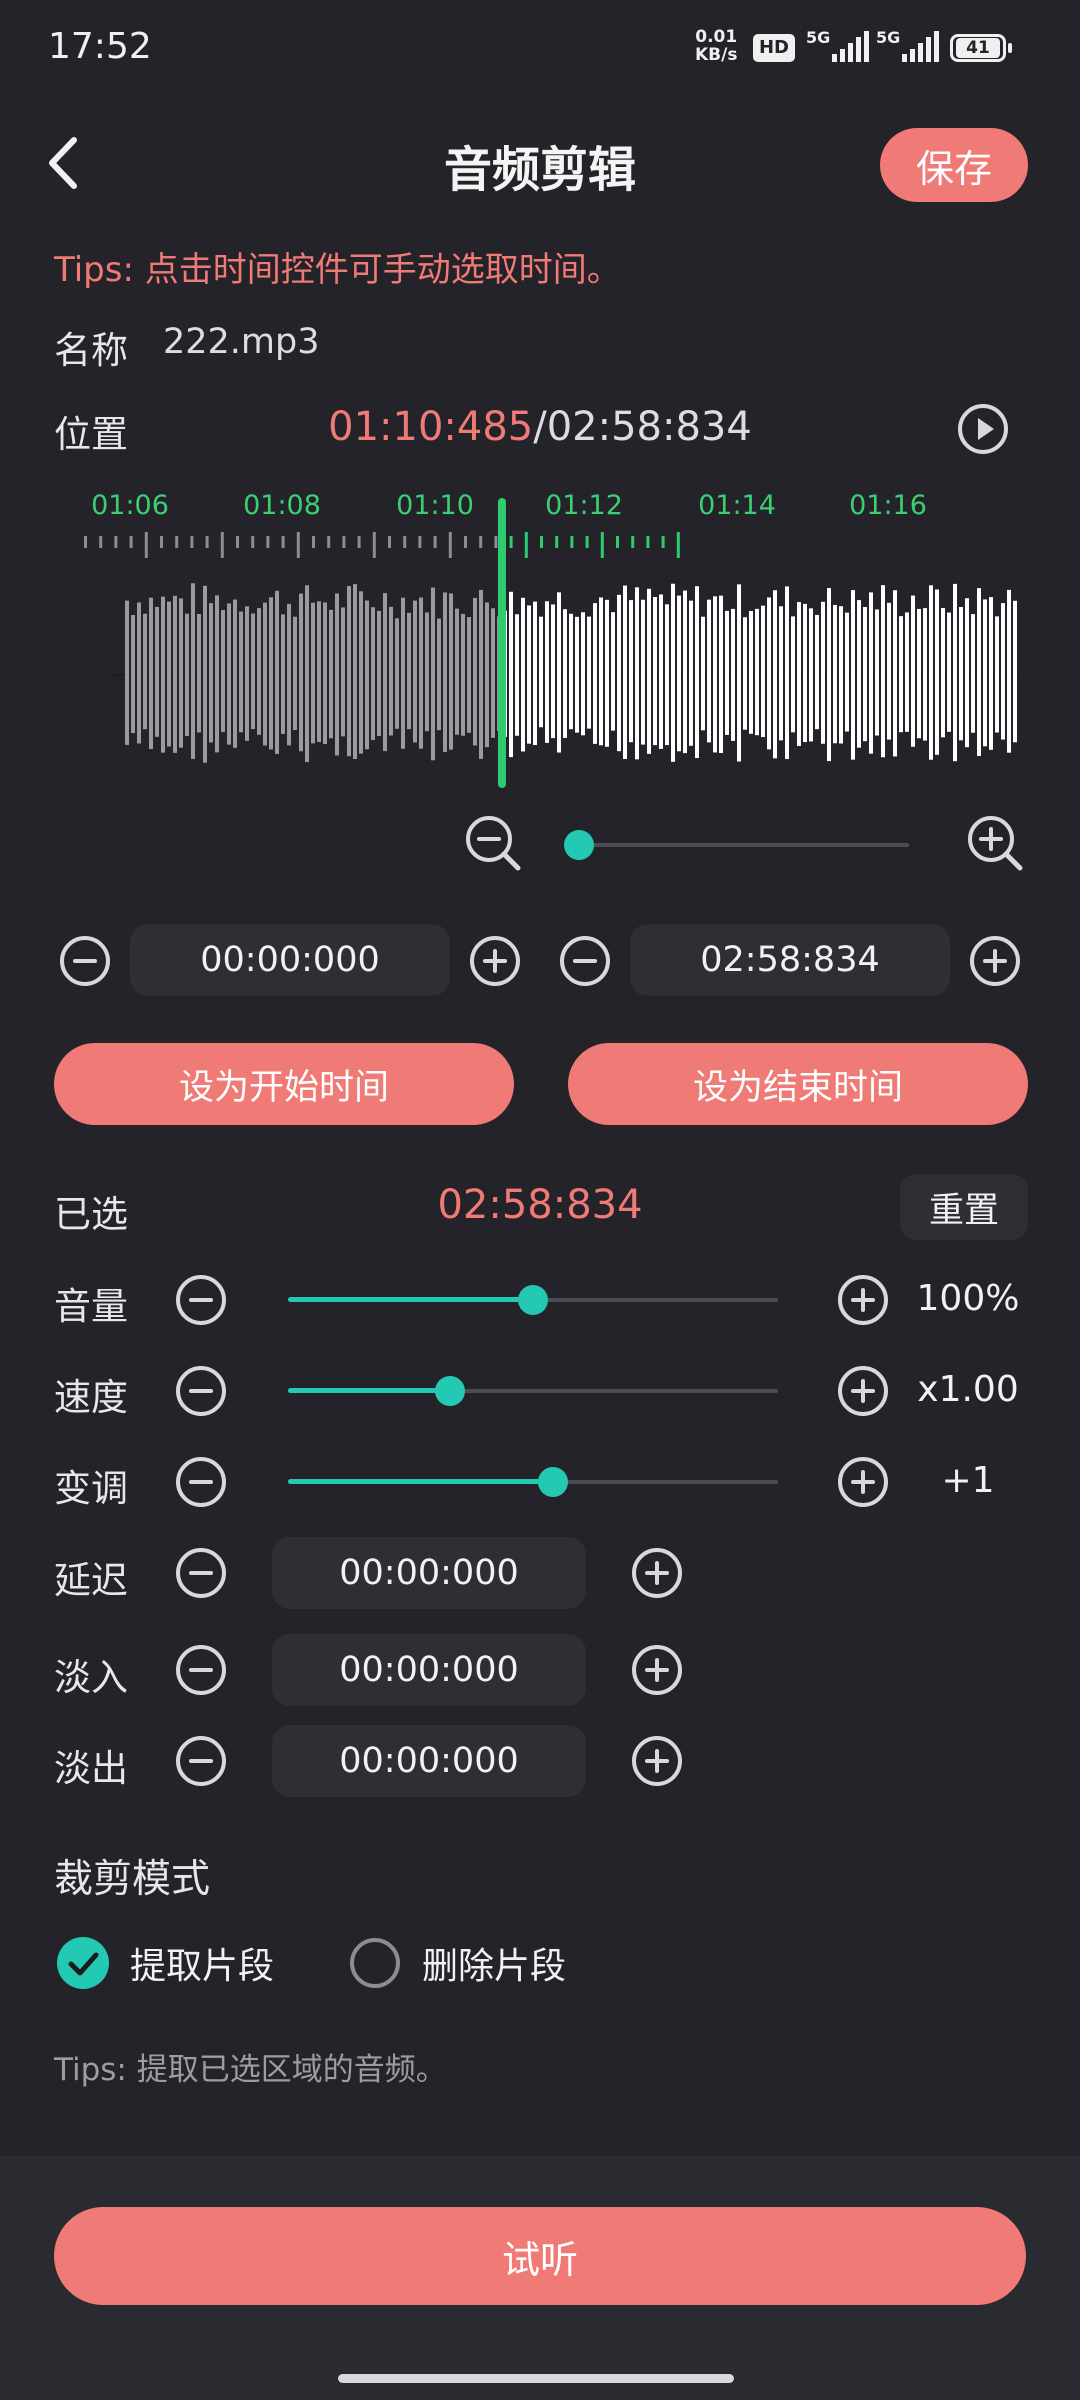 The width and height of the screenshot is (1080, 2400). What do you see at coordinates (201, 1482) in the screenshot?
I see `pitch-minus-button` at bounding box center [201, 1482].